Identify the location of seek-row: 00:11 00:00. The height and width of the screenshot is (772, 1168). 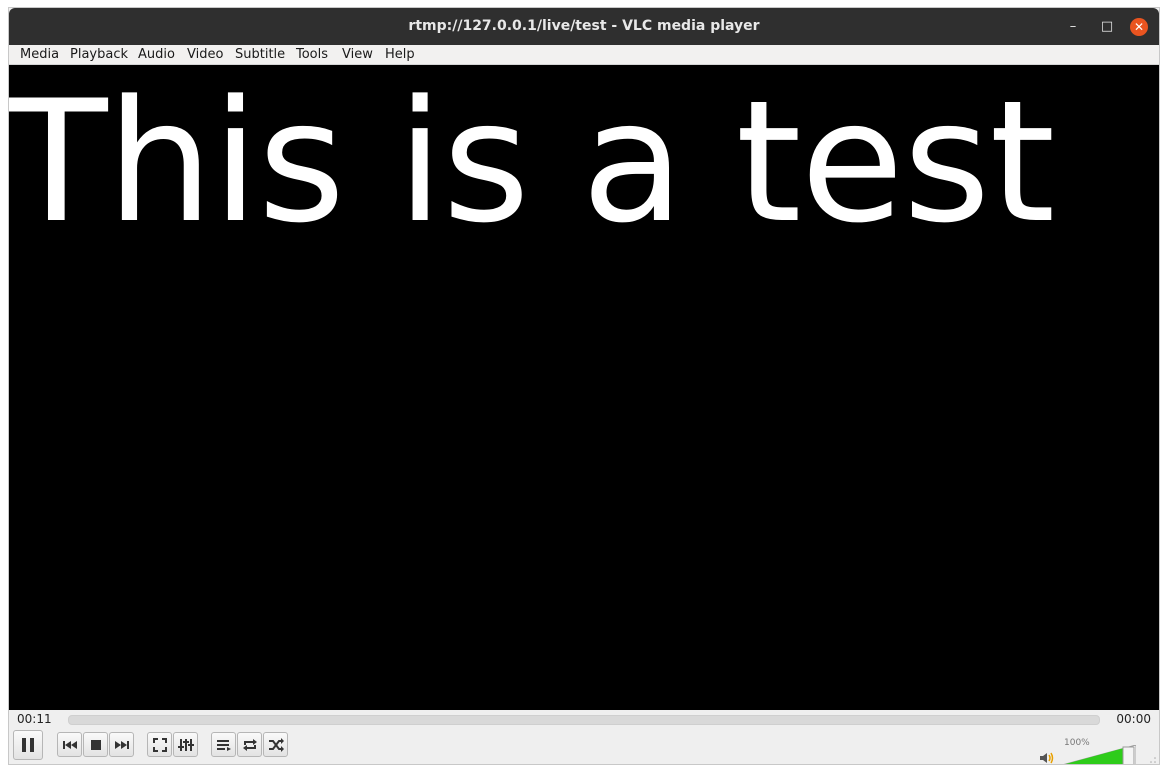
(584, 719).